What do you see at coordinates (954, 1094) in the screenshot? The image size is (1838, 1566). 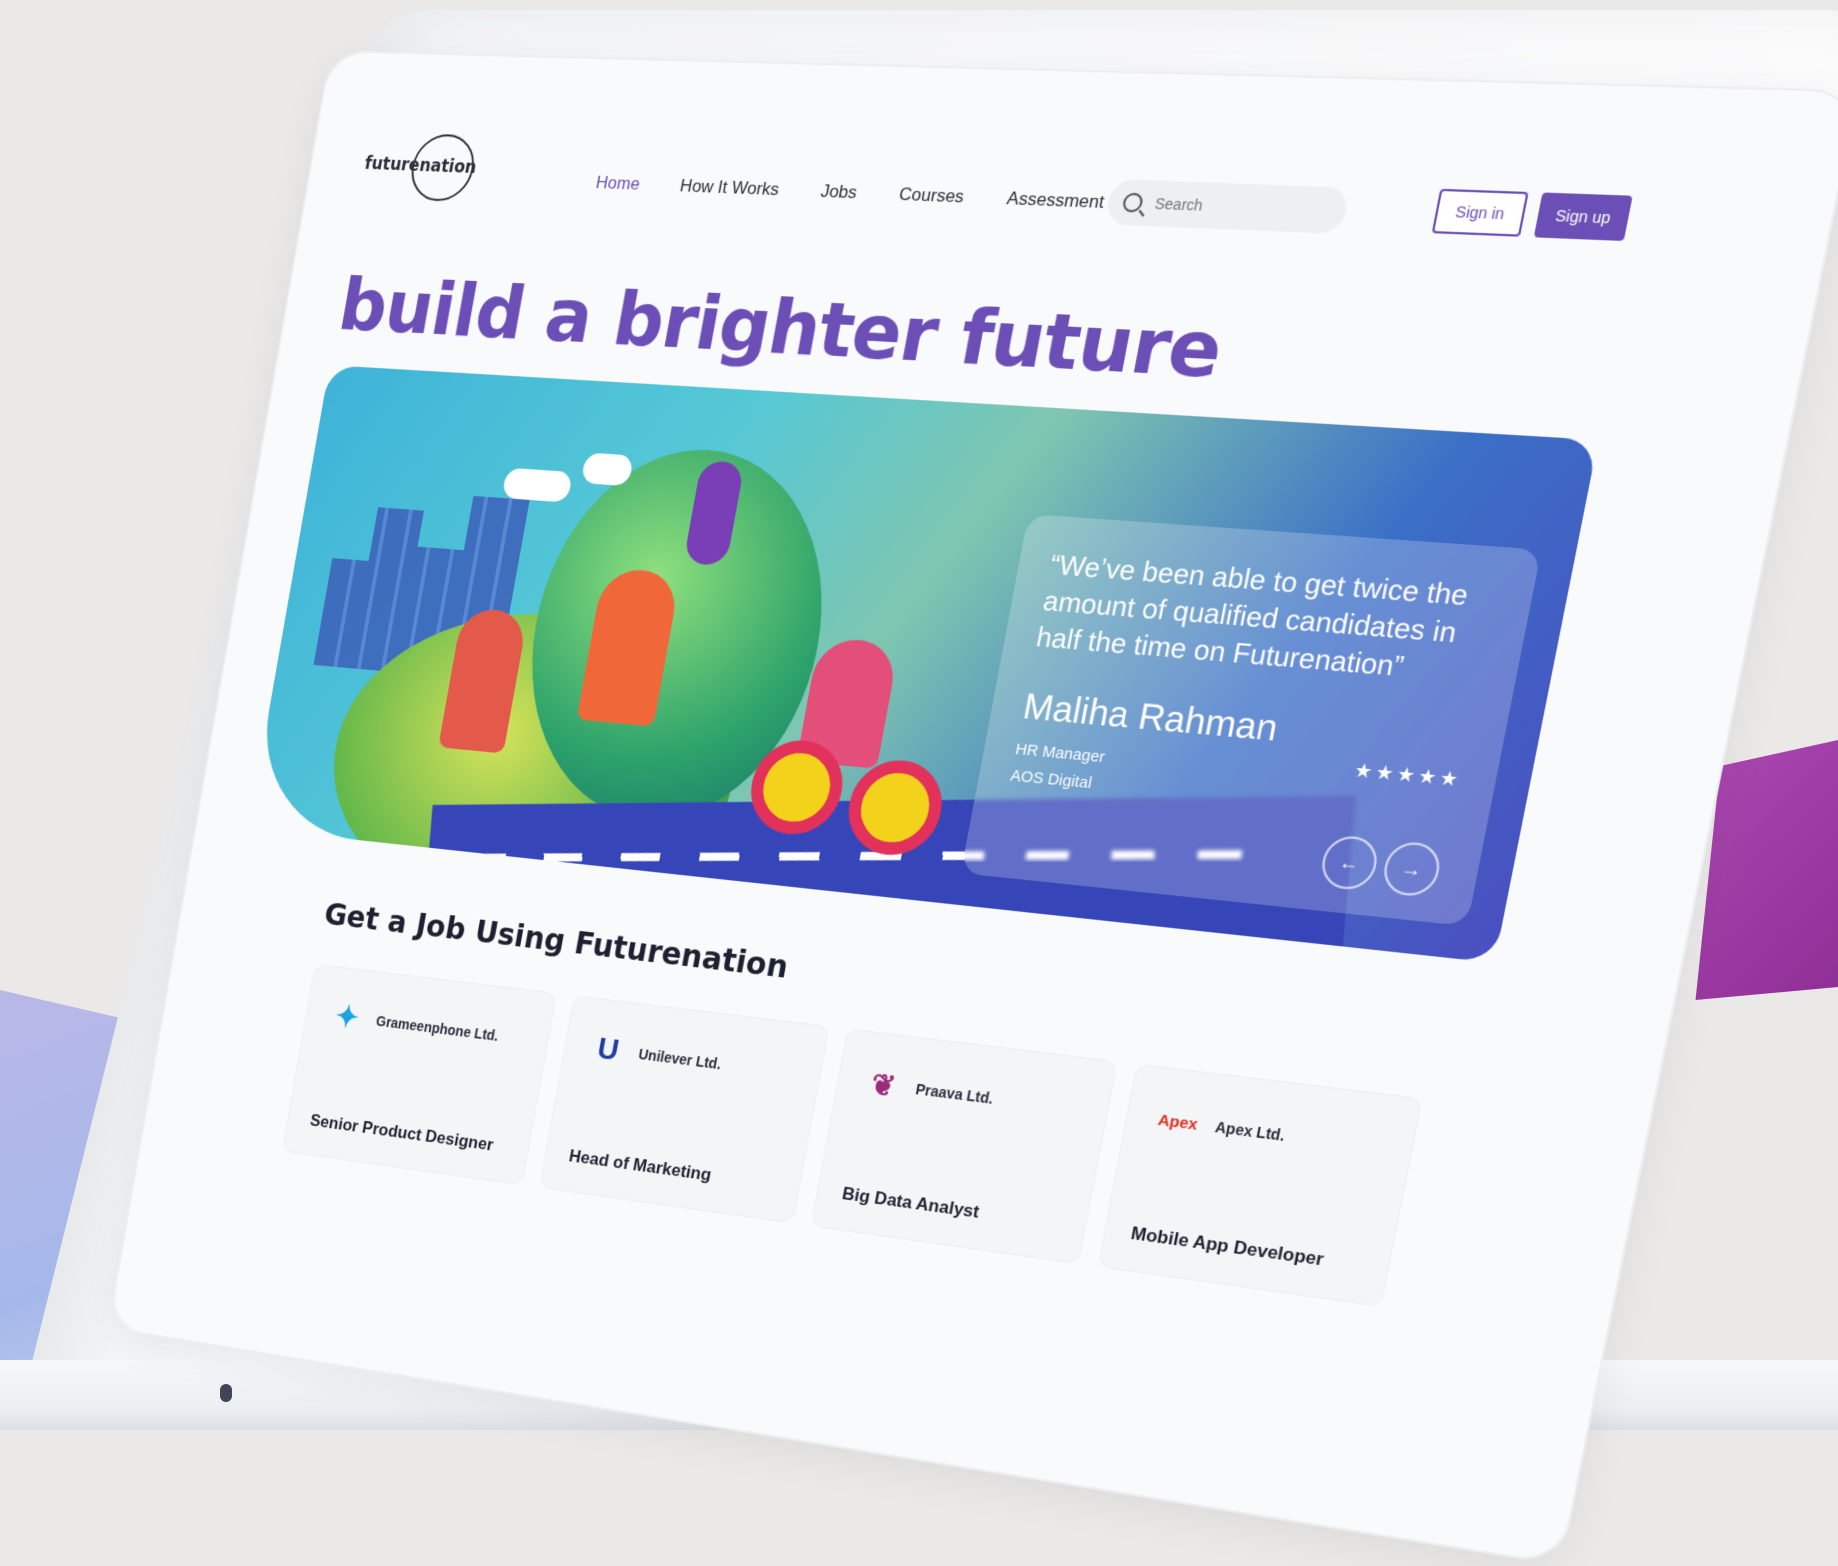 I see `company-name: Praava Ltd.` at bounding box center [954, 1094].